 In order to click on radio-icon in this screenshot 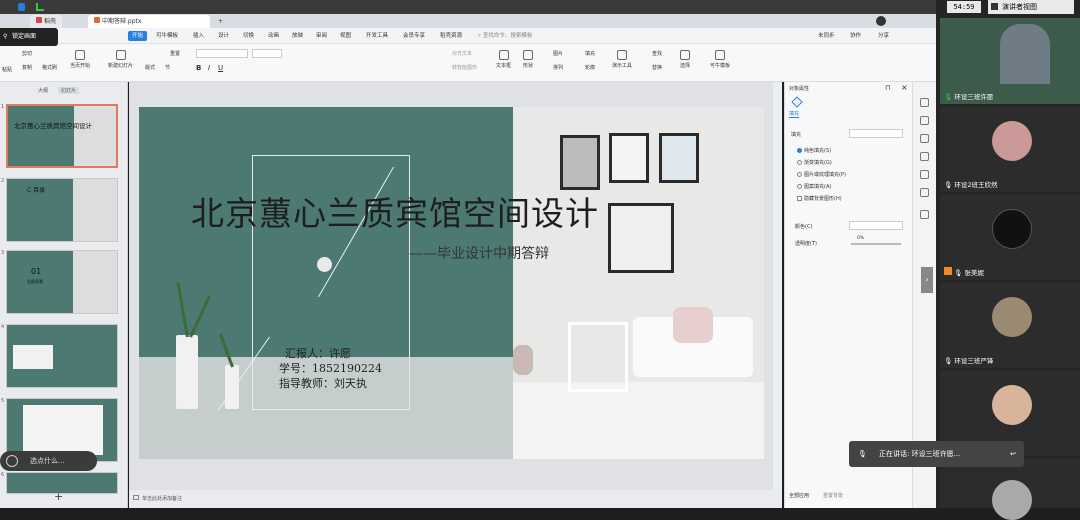, I will do `click(799, 174)`.